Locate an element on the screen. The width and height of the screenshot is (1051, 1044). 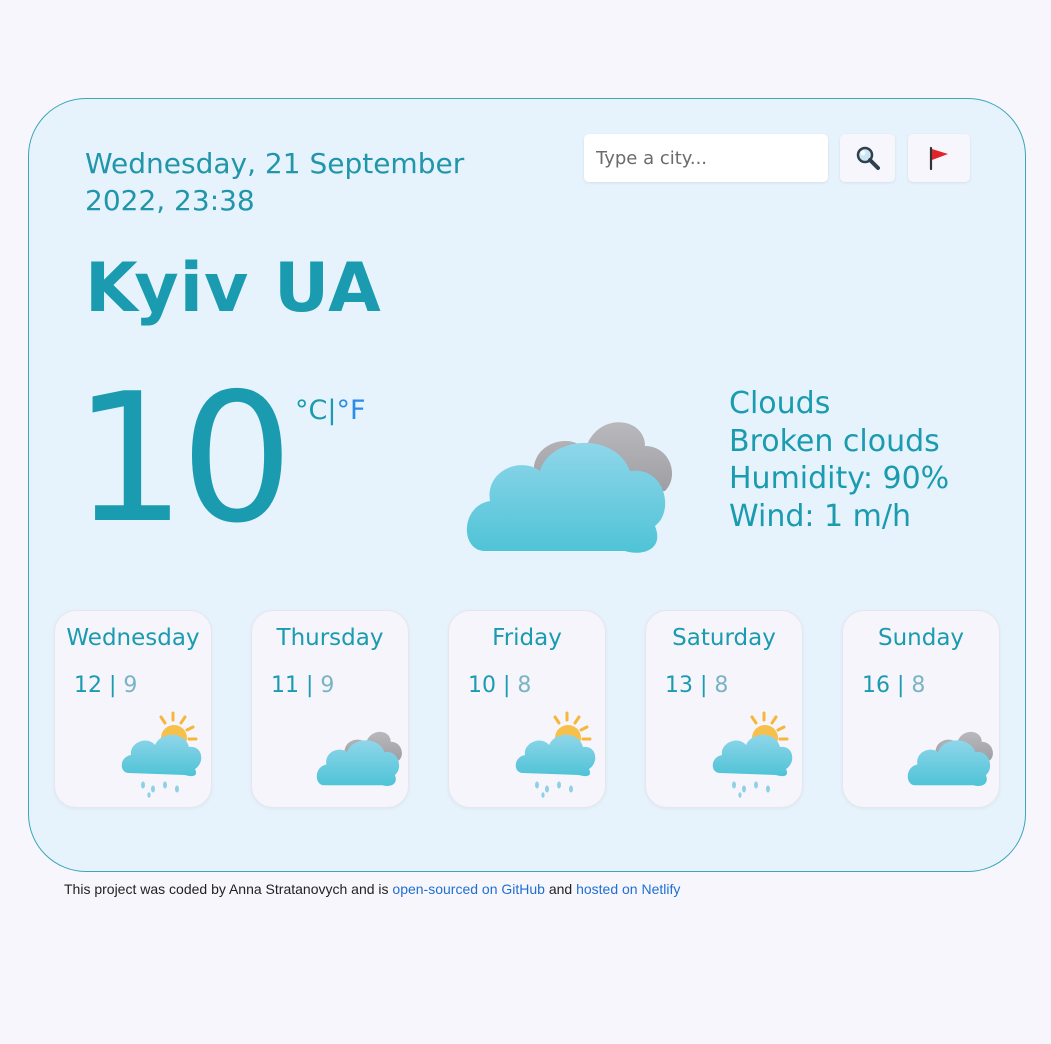
forecast-temps: 12 | 9 is located at coordinates (106, 685).